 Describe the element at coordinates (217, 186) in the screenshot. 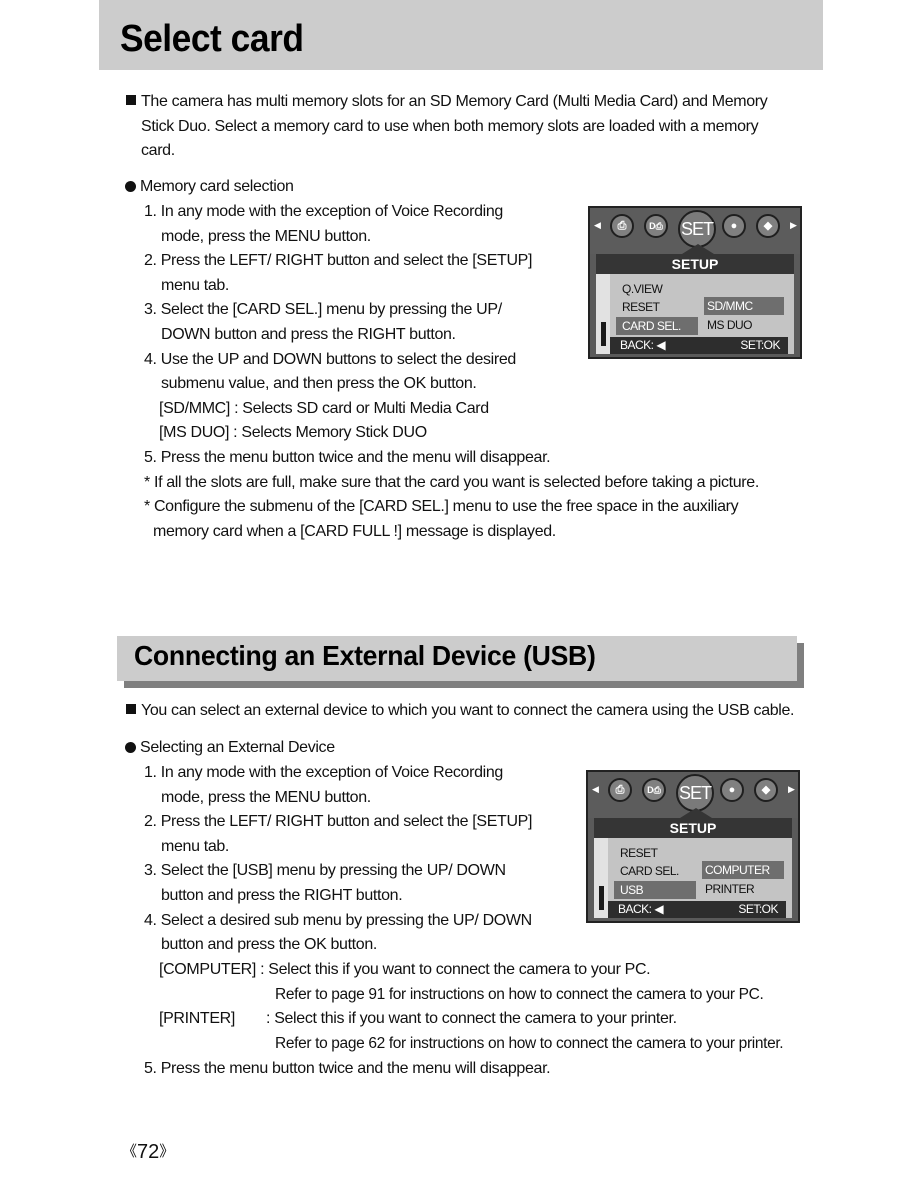

I see `subheading-text: Memory card selection` at that location.